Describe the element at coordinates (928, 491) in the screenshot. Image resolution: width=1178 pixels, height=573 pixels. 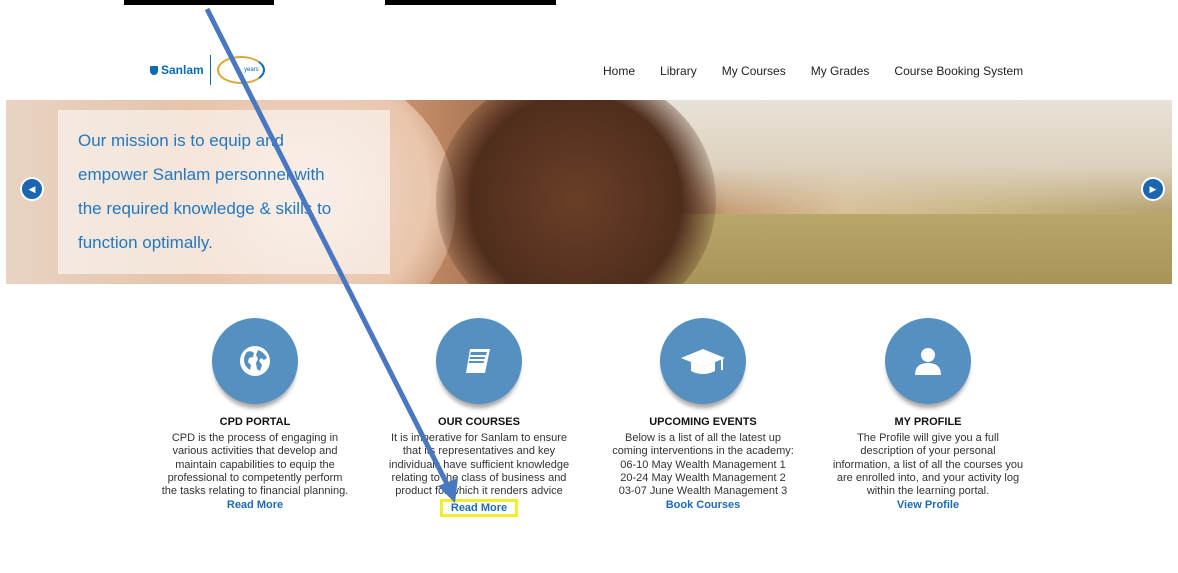
I see `feature-line: within the learning portal.` at that location.